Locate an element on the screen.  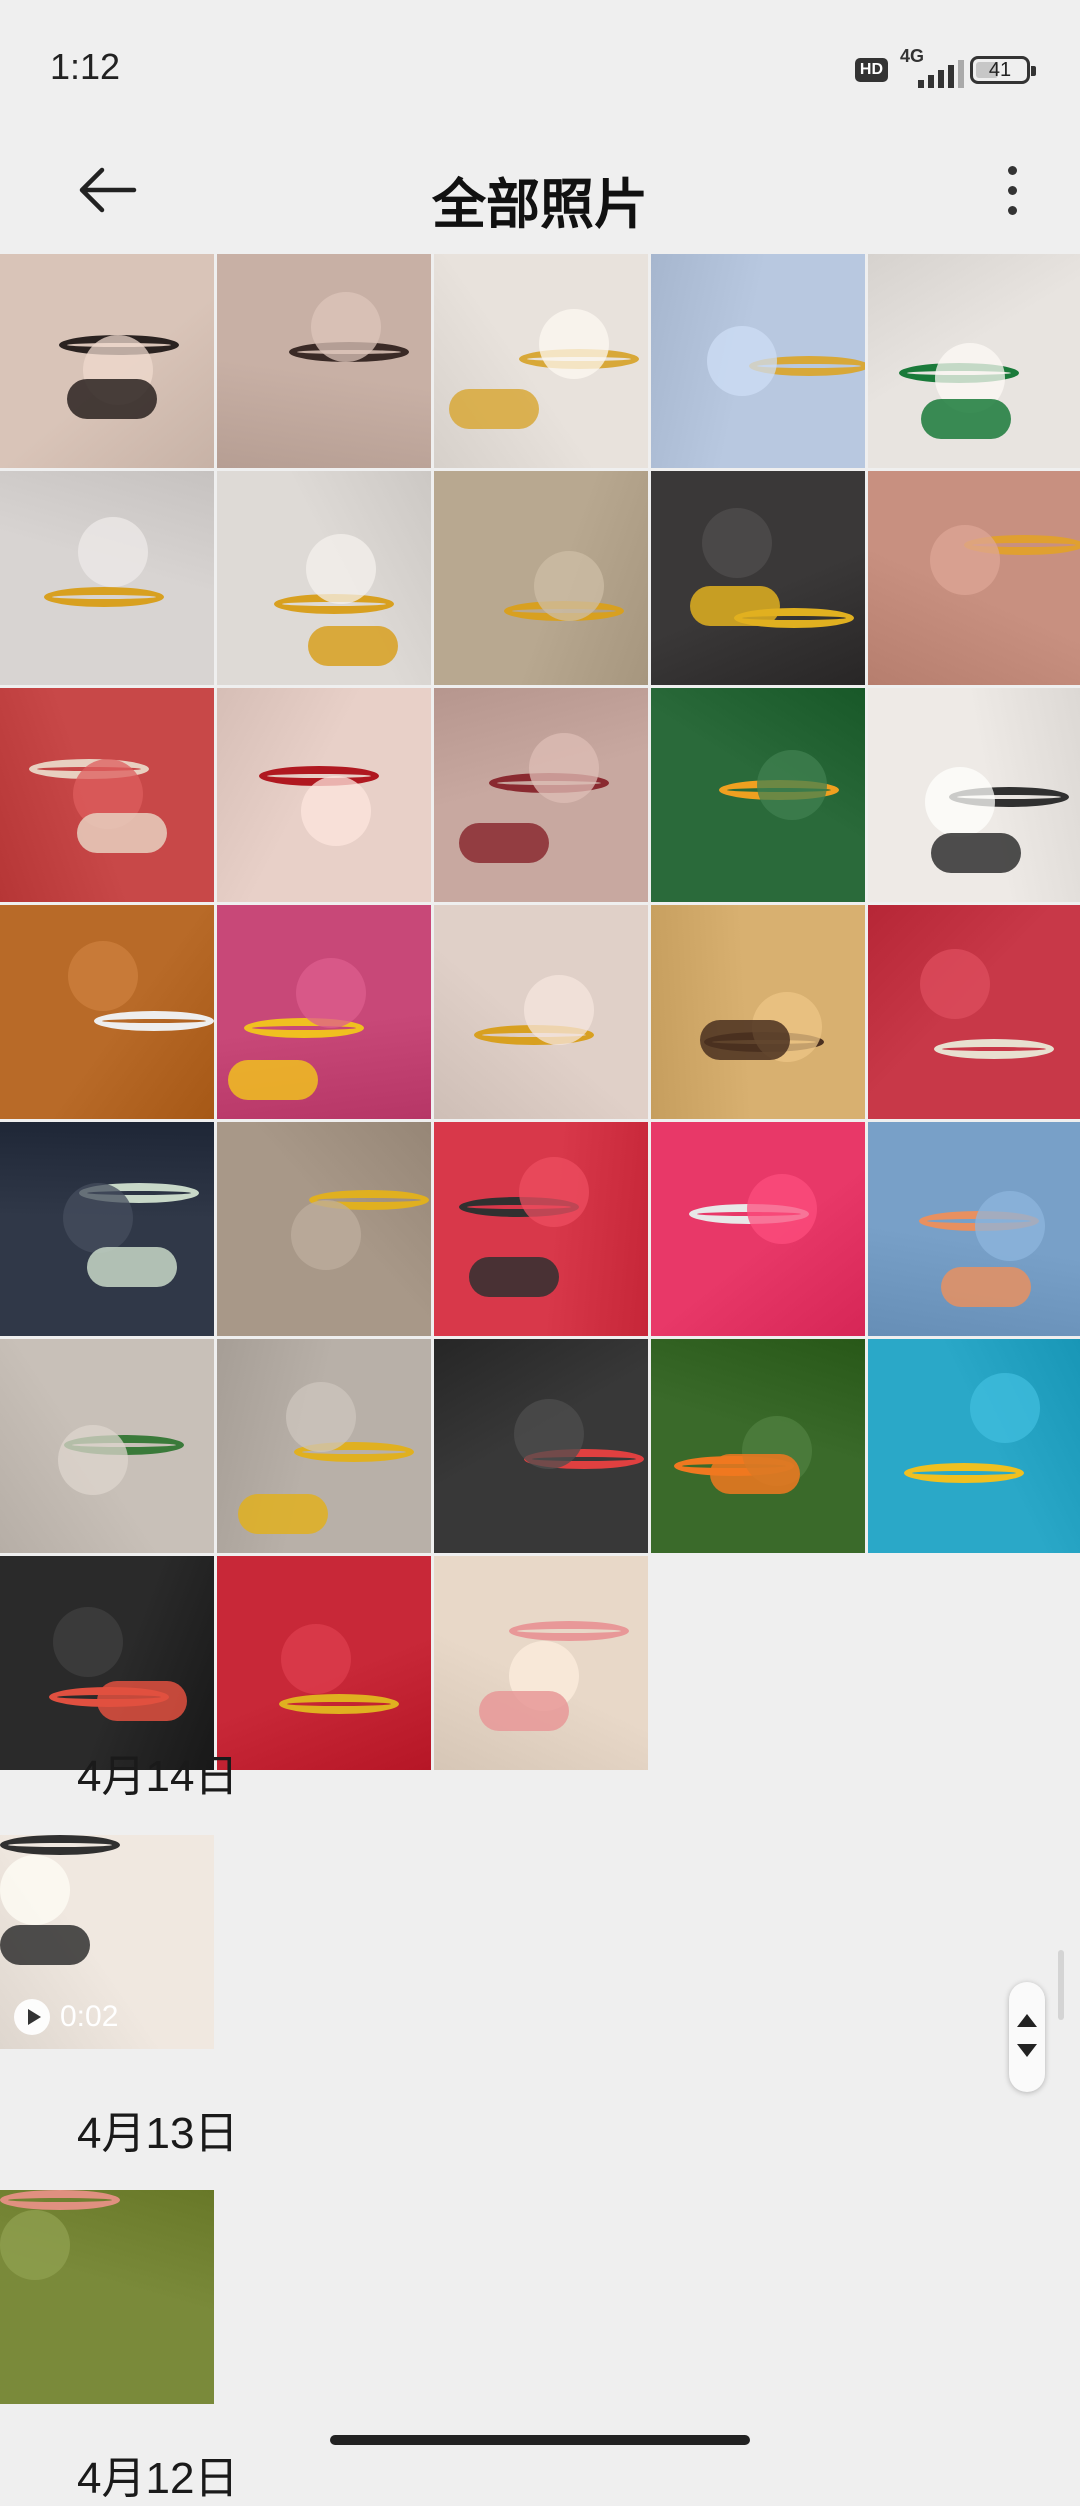
video-duration: 0:02 is located at coordinates (89, 2016).